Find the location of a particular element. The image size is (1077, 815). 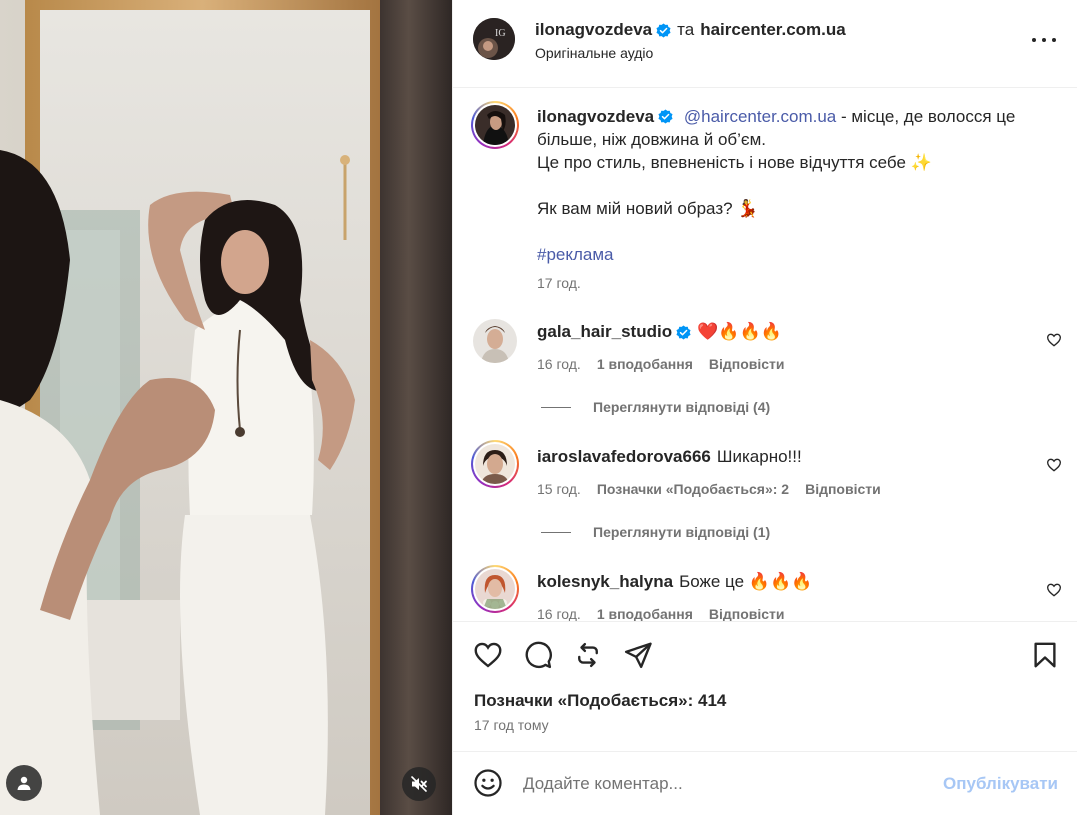

comment-1-line: gala_hair_studio ❤️🔥🔥🔥 is located at coordinates (659, 332).